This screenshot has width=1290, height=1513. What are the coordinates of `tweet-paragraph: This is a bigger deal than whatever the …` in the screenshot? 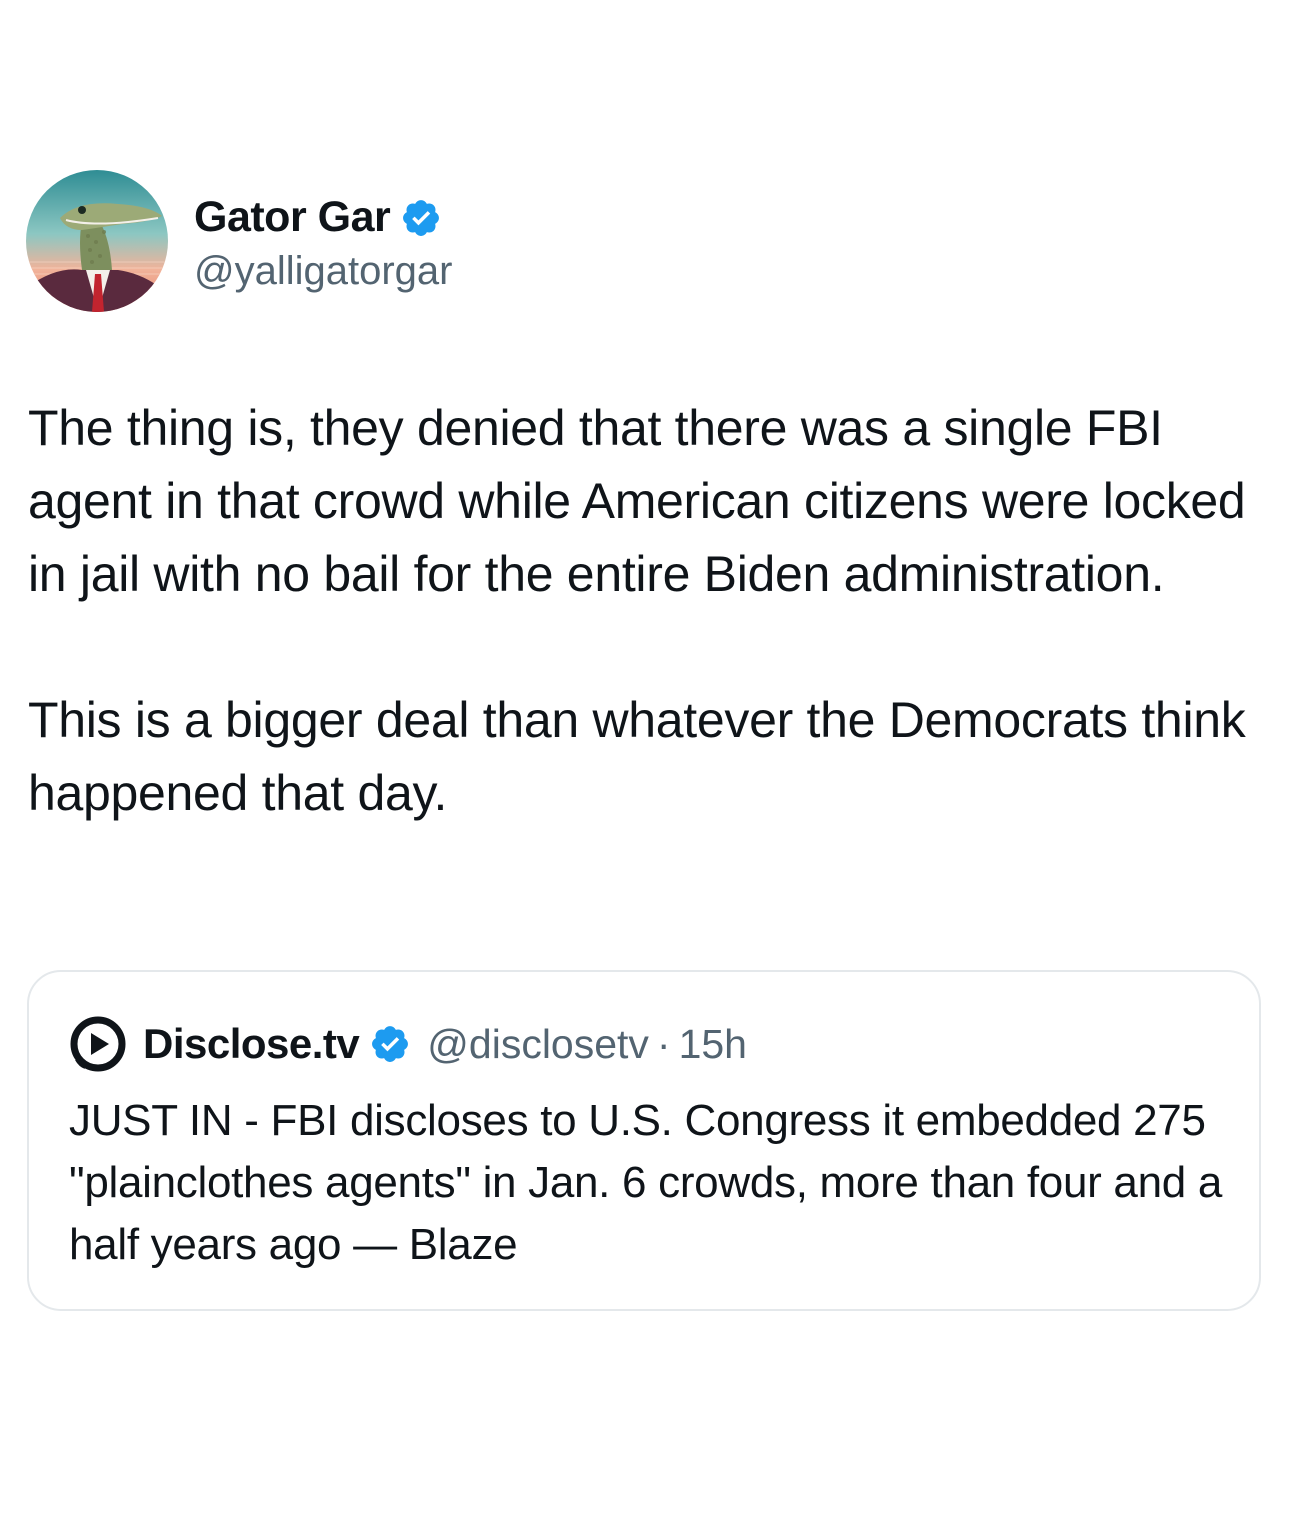 It's located at (644, 756).